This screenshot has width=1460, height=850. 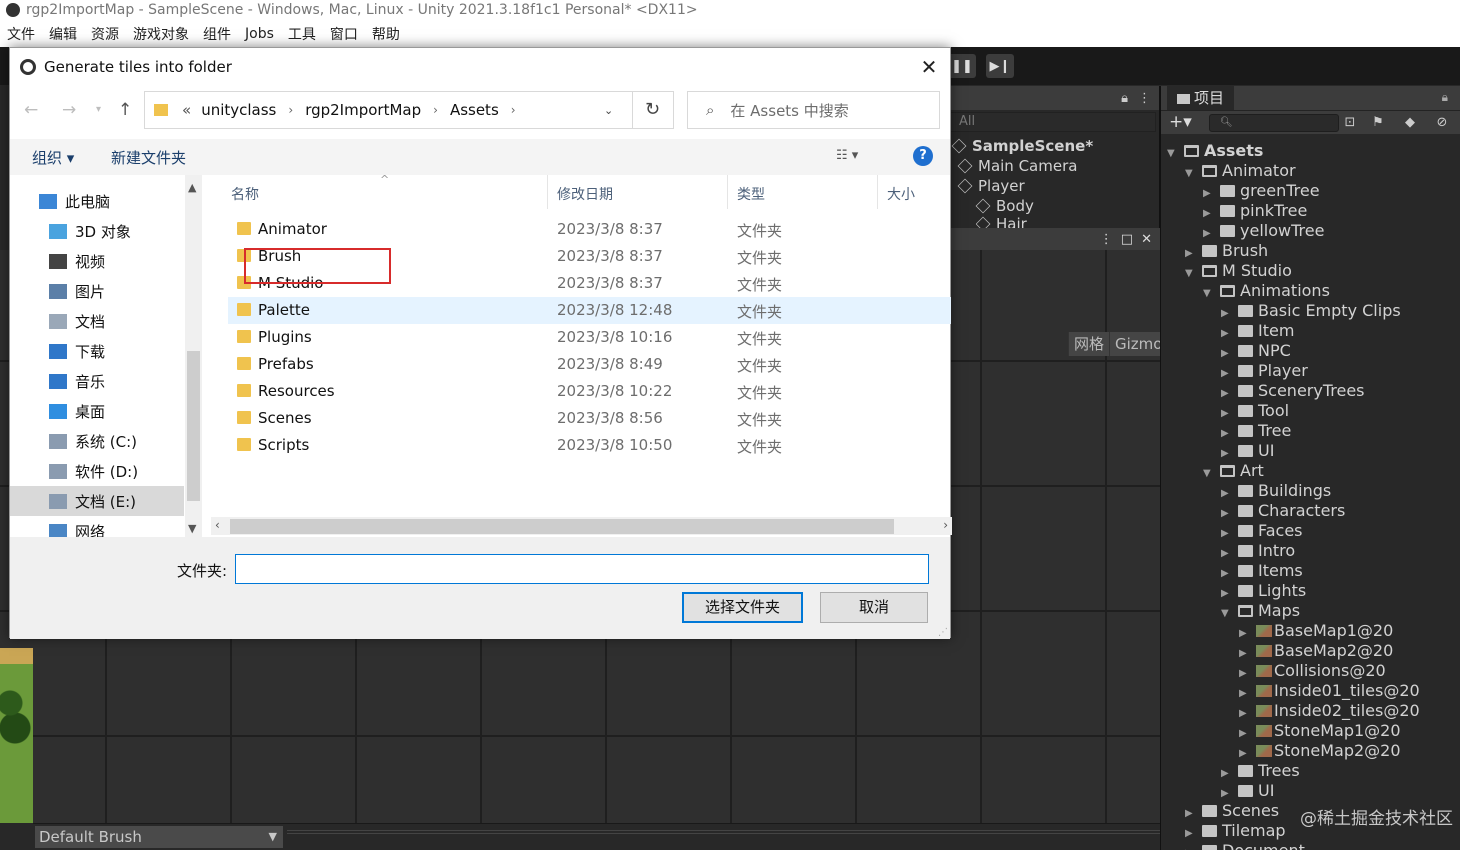 I want to click on project-tree-item: ▼ Assets, so click(x=1215, y=151).